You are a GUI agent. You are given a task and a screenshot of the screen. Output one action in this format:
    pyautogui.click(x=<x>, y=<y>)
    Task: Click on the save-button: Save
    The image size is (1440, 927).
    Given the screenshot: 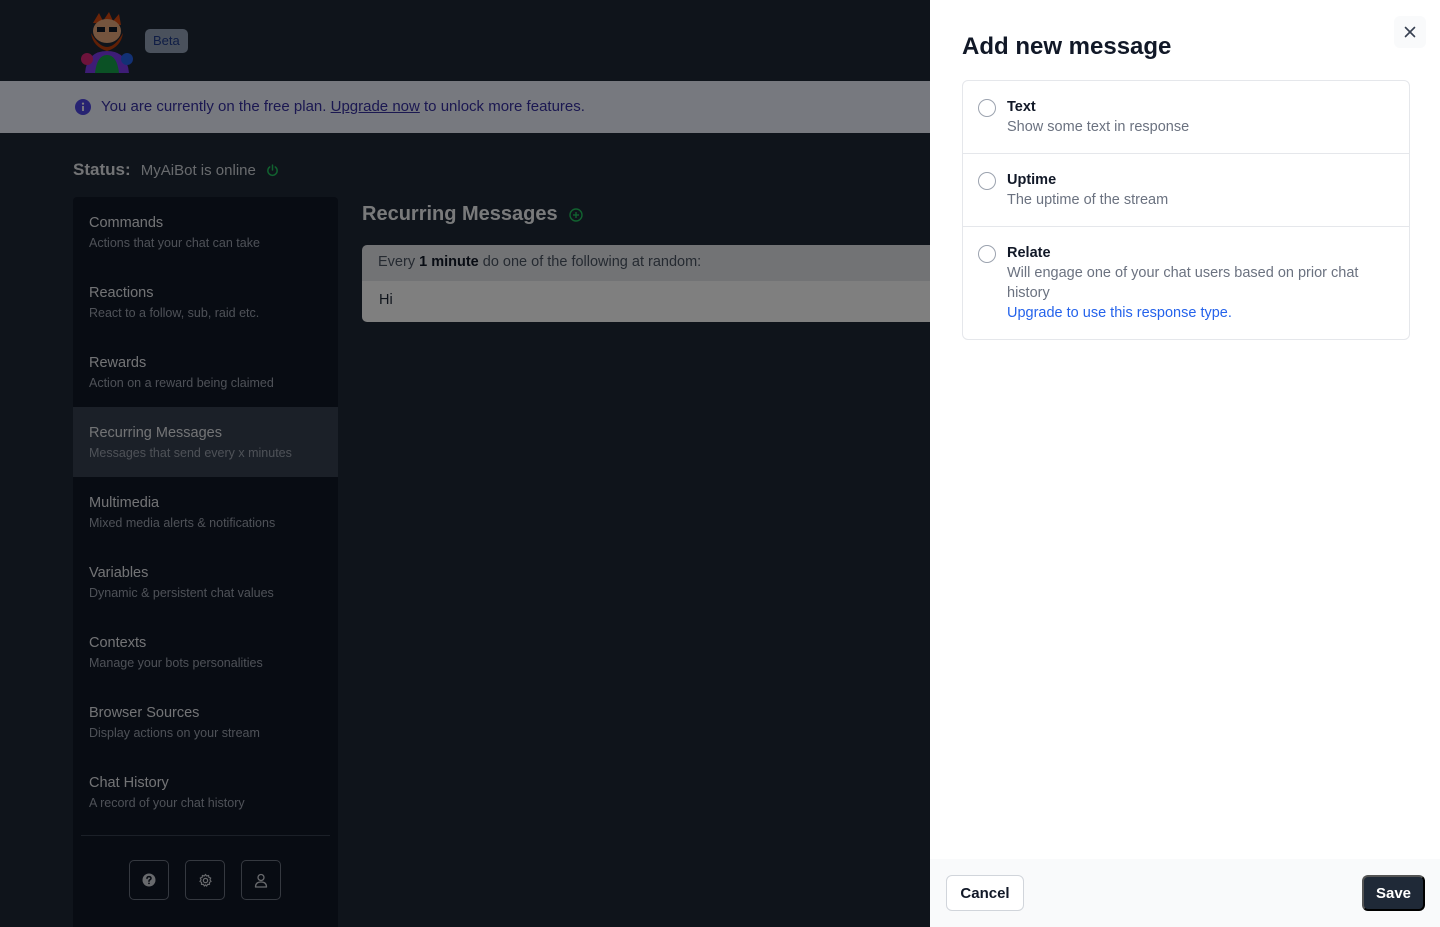 What is the action you would take?
    pyautogui.click(x=1393, y=893)
    